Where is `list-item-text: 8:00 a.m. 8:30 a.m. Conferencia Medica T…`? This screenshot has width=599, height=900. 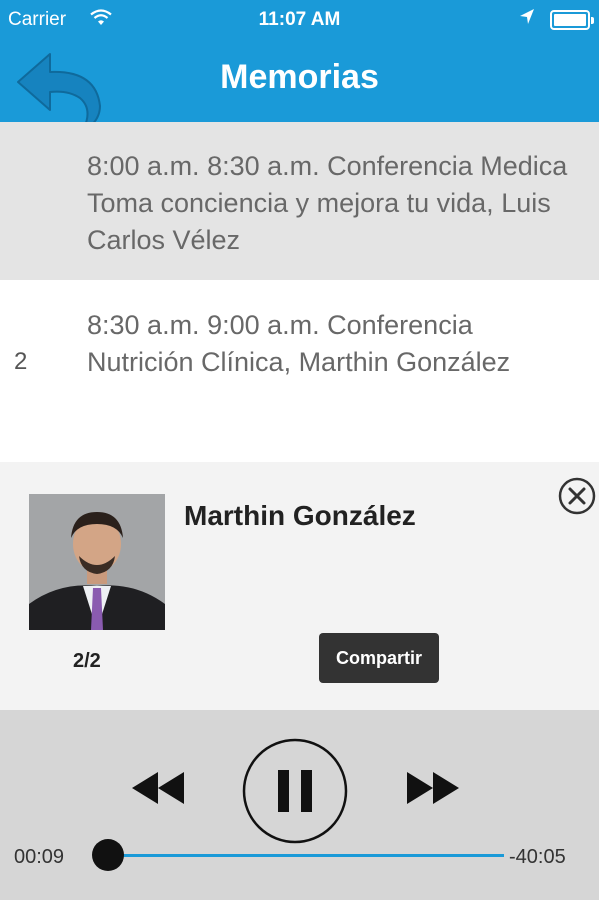 list-item-text: 8:00 a.m. 8:30 a.m. Conferencia Medica T… is located at coordinates (327, 203).